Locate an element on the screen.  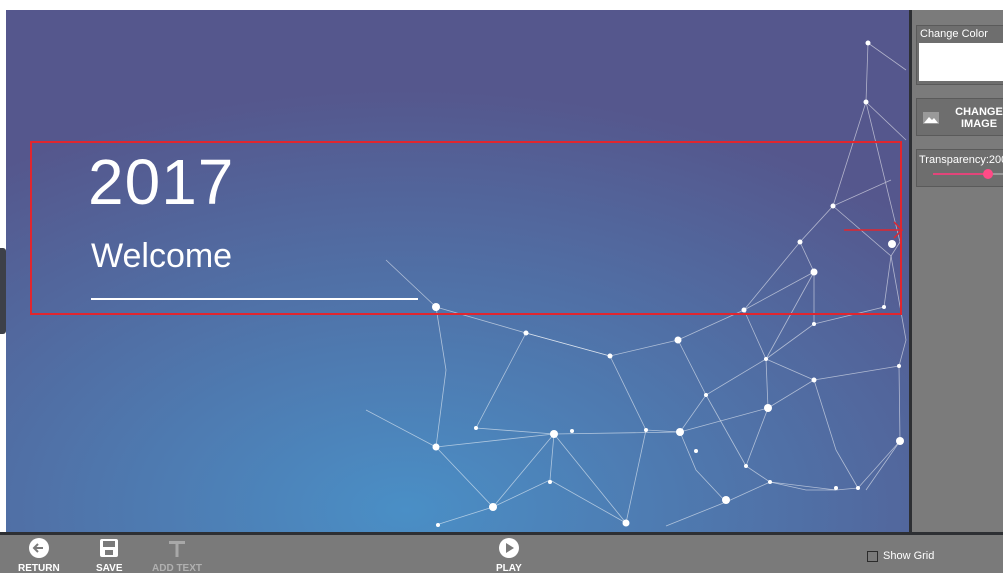
bottom-toolbar: RETURN SAVE ADD TEXT PLAY Show Grid is located at coordinates (501, 553).